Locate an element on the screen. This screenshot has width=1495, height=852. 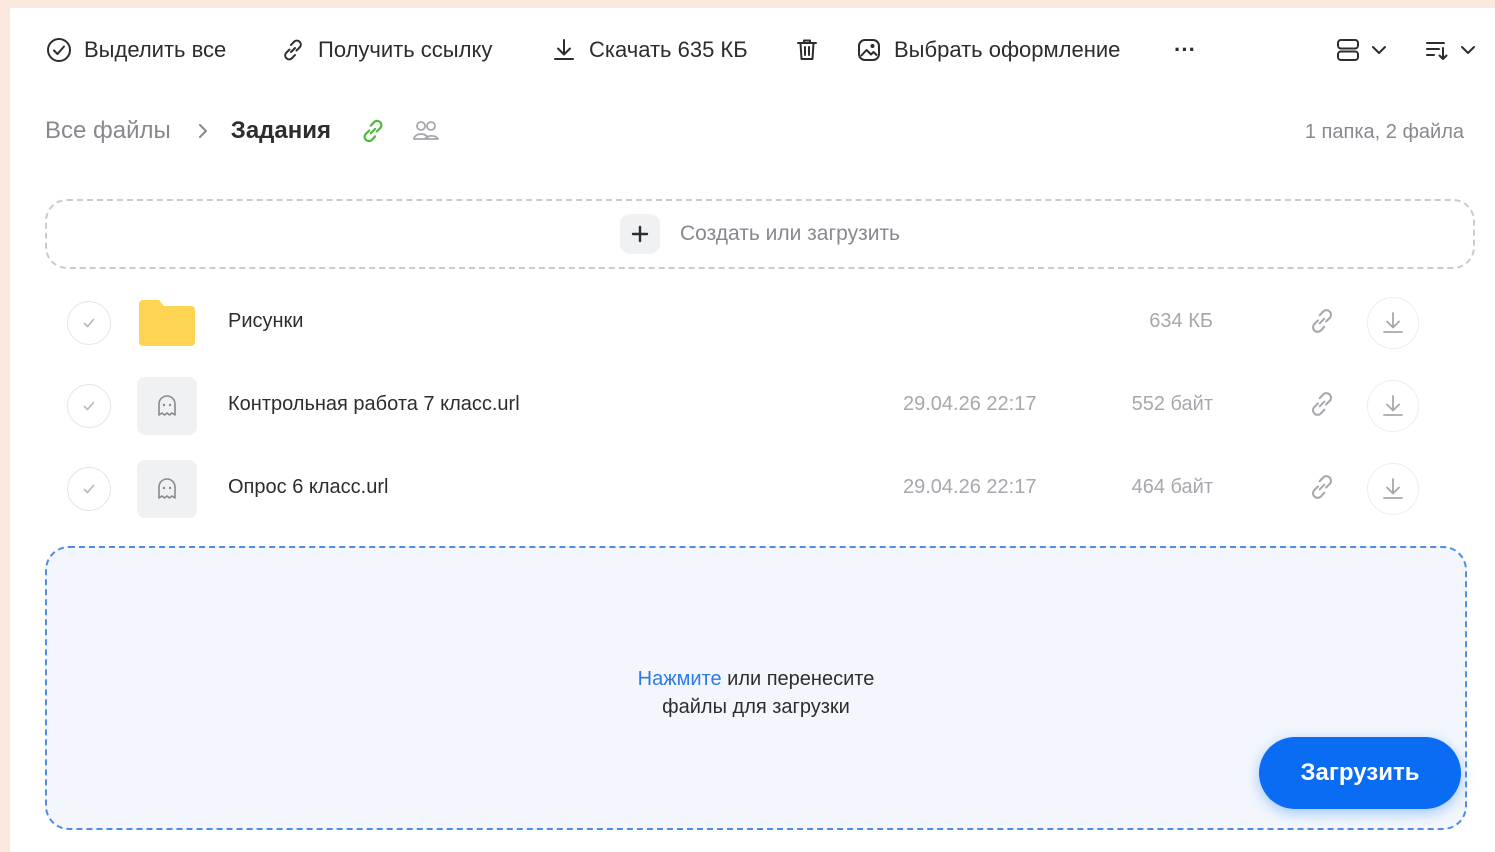
drop-zone-text-line2: файлы для загрузки is located at coordinates (756, 707).